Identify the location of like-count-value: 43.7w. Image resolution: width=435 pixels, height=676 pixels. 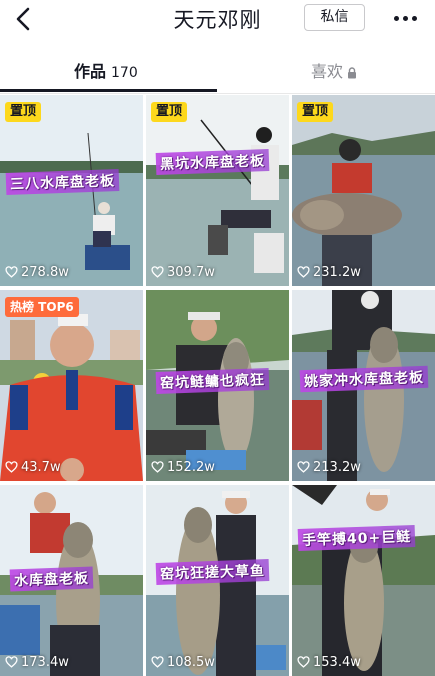
(41, 467).